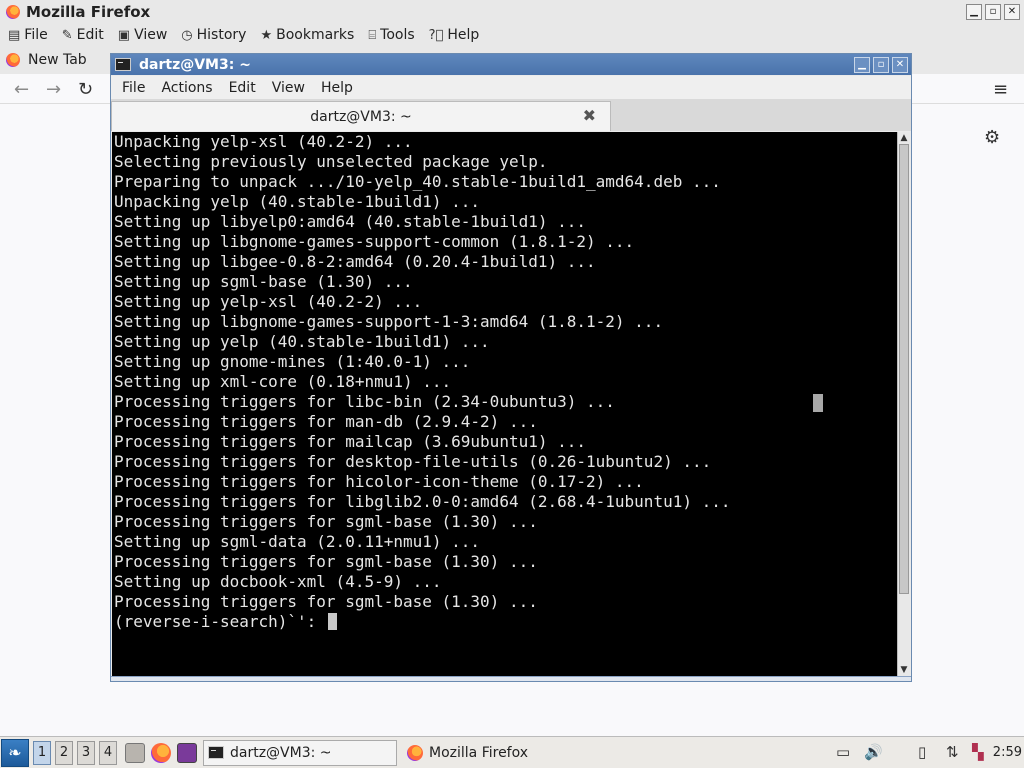 Image resolution: width=1024 pixels, height=768 pixels. I want to click on reload-icon: ↻, so click(85, 89).